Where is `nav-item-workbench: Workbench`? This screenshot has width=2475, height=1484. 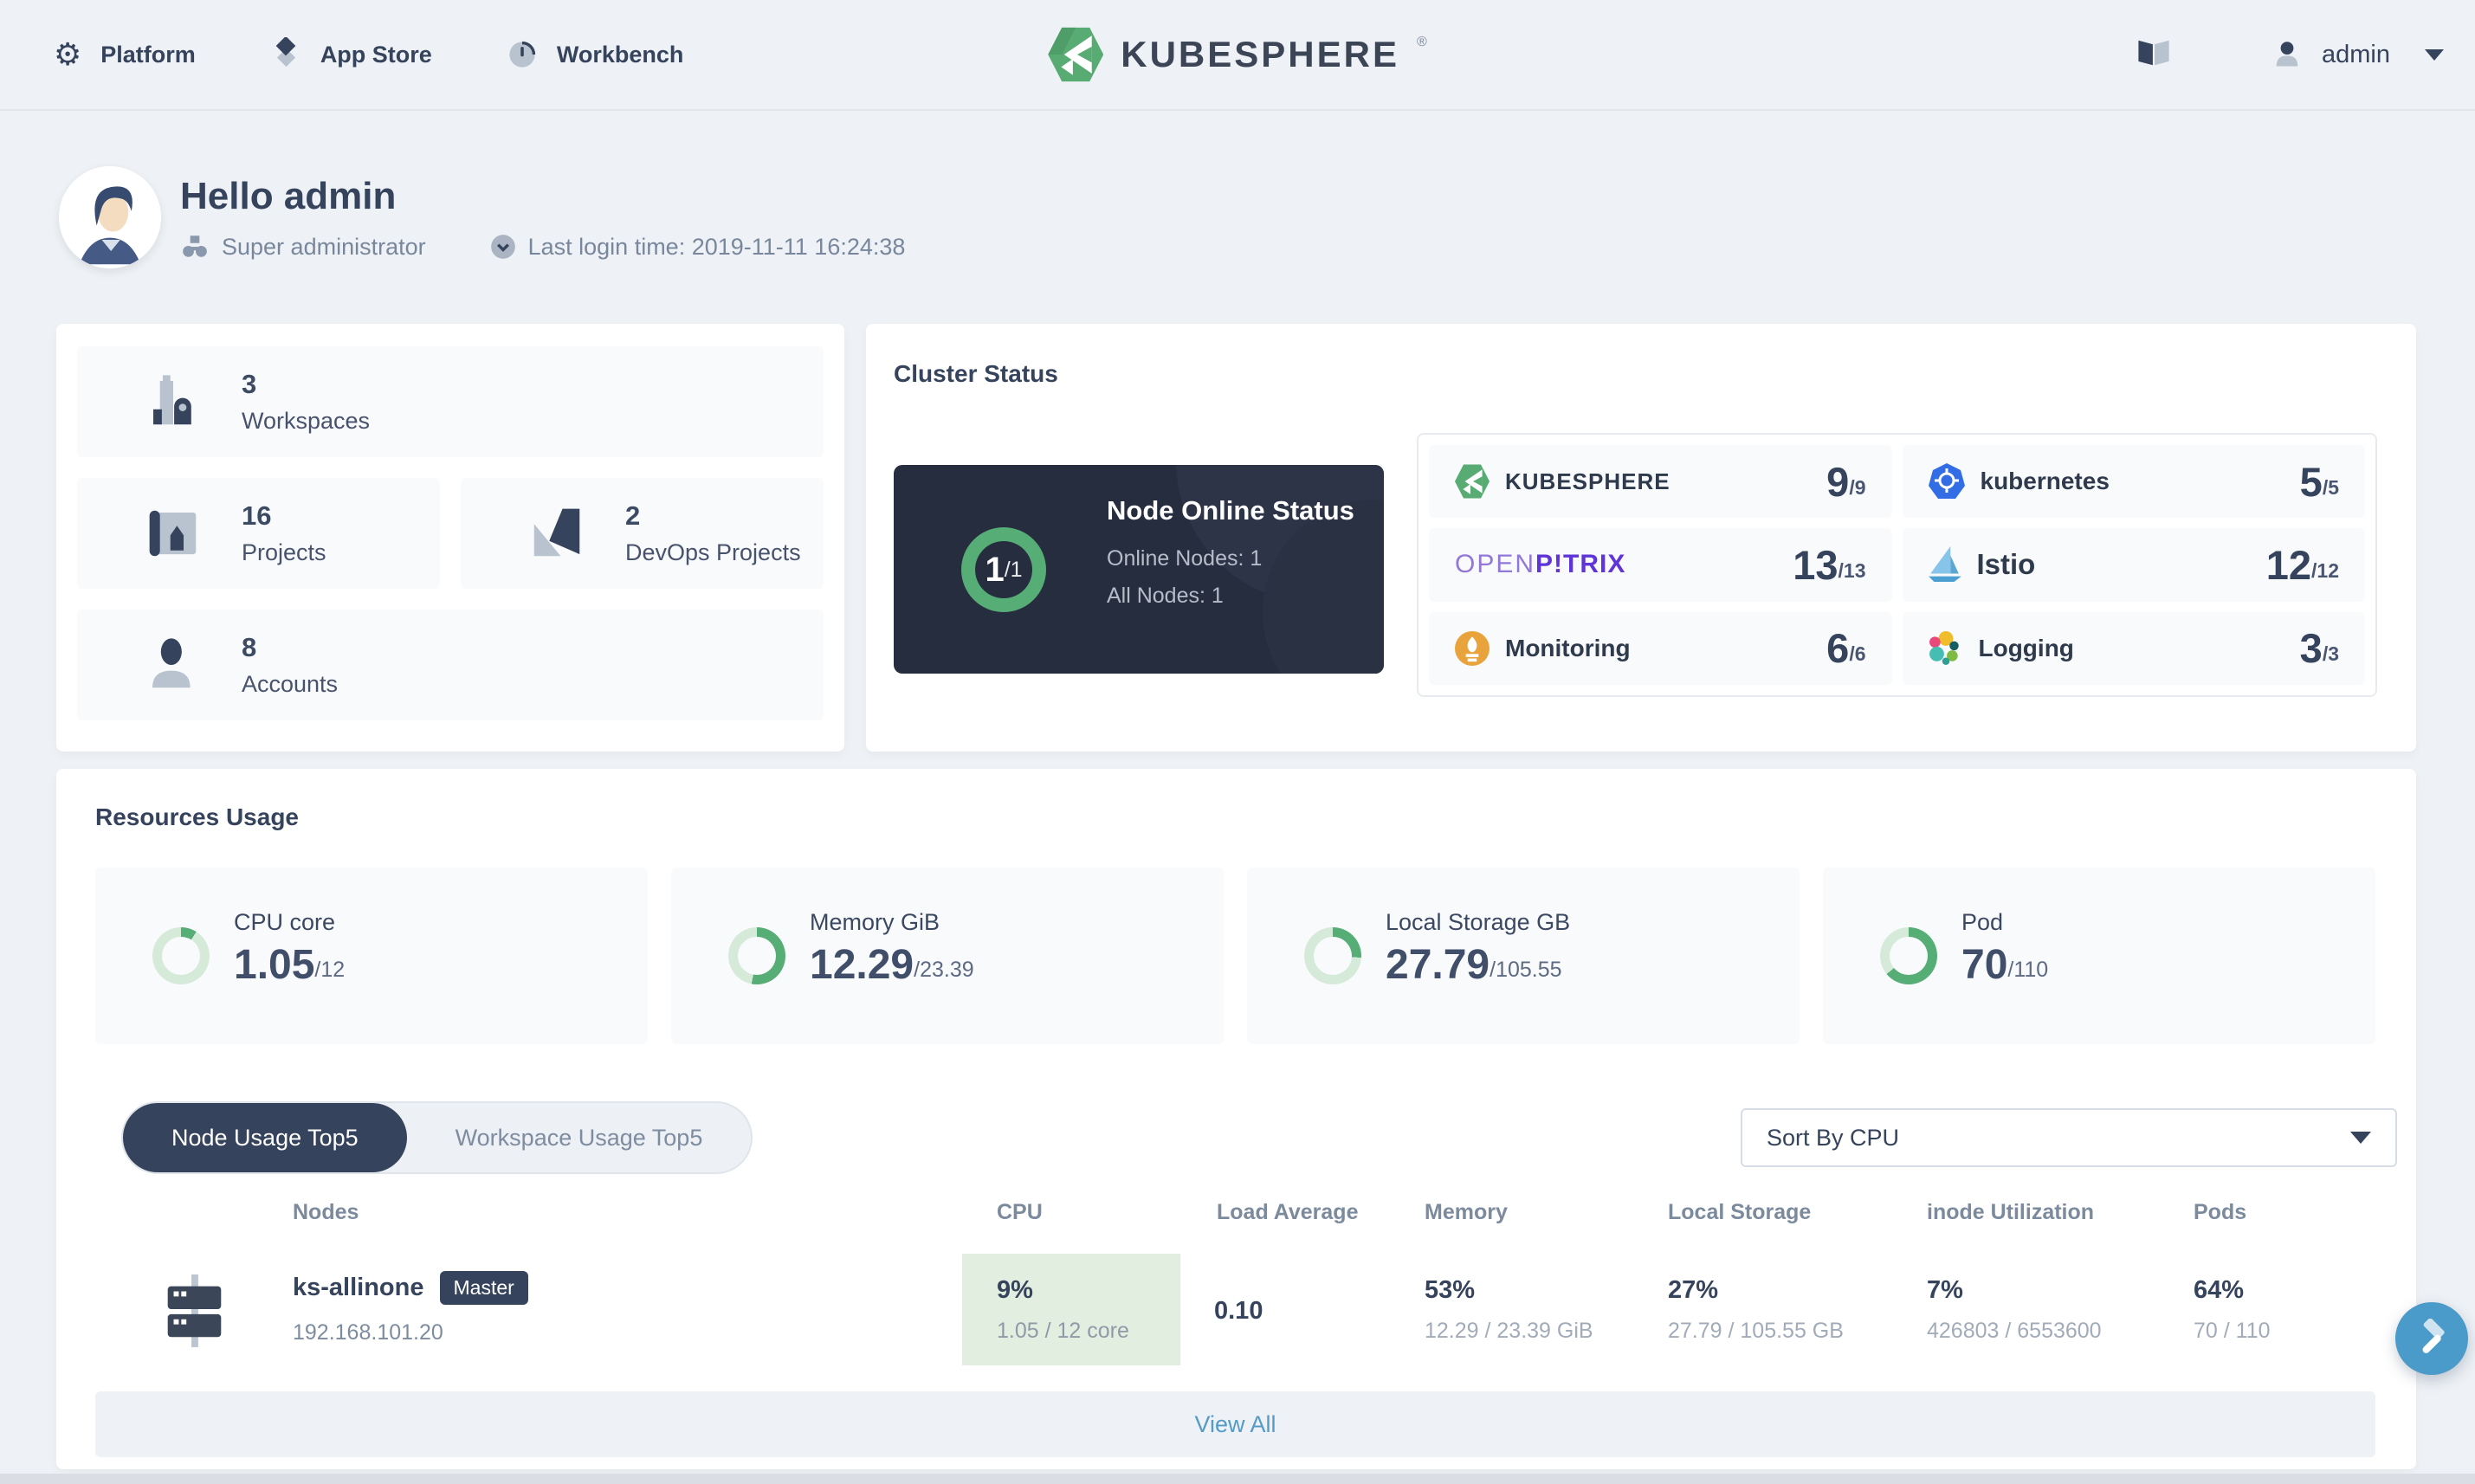
nav-item-workbench: Workbench is located at coordinates (595, 54).